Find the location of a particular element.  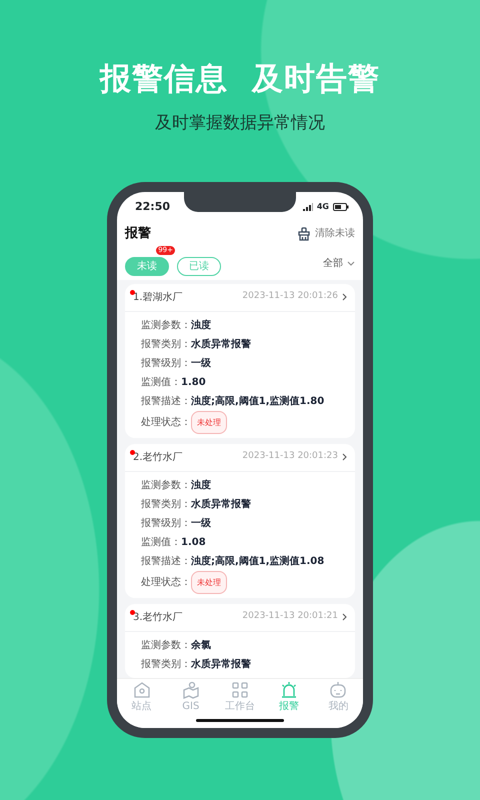

nav-tab: 报警 is located at coordinates (289, 697).